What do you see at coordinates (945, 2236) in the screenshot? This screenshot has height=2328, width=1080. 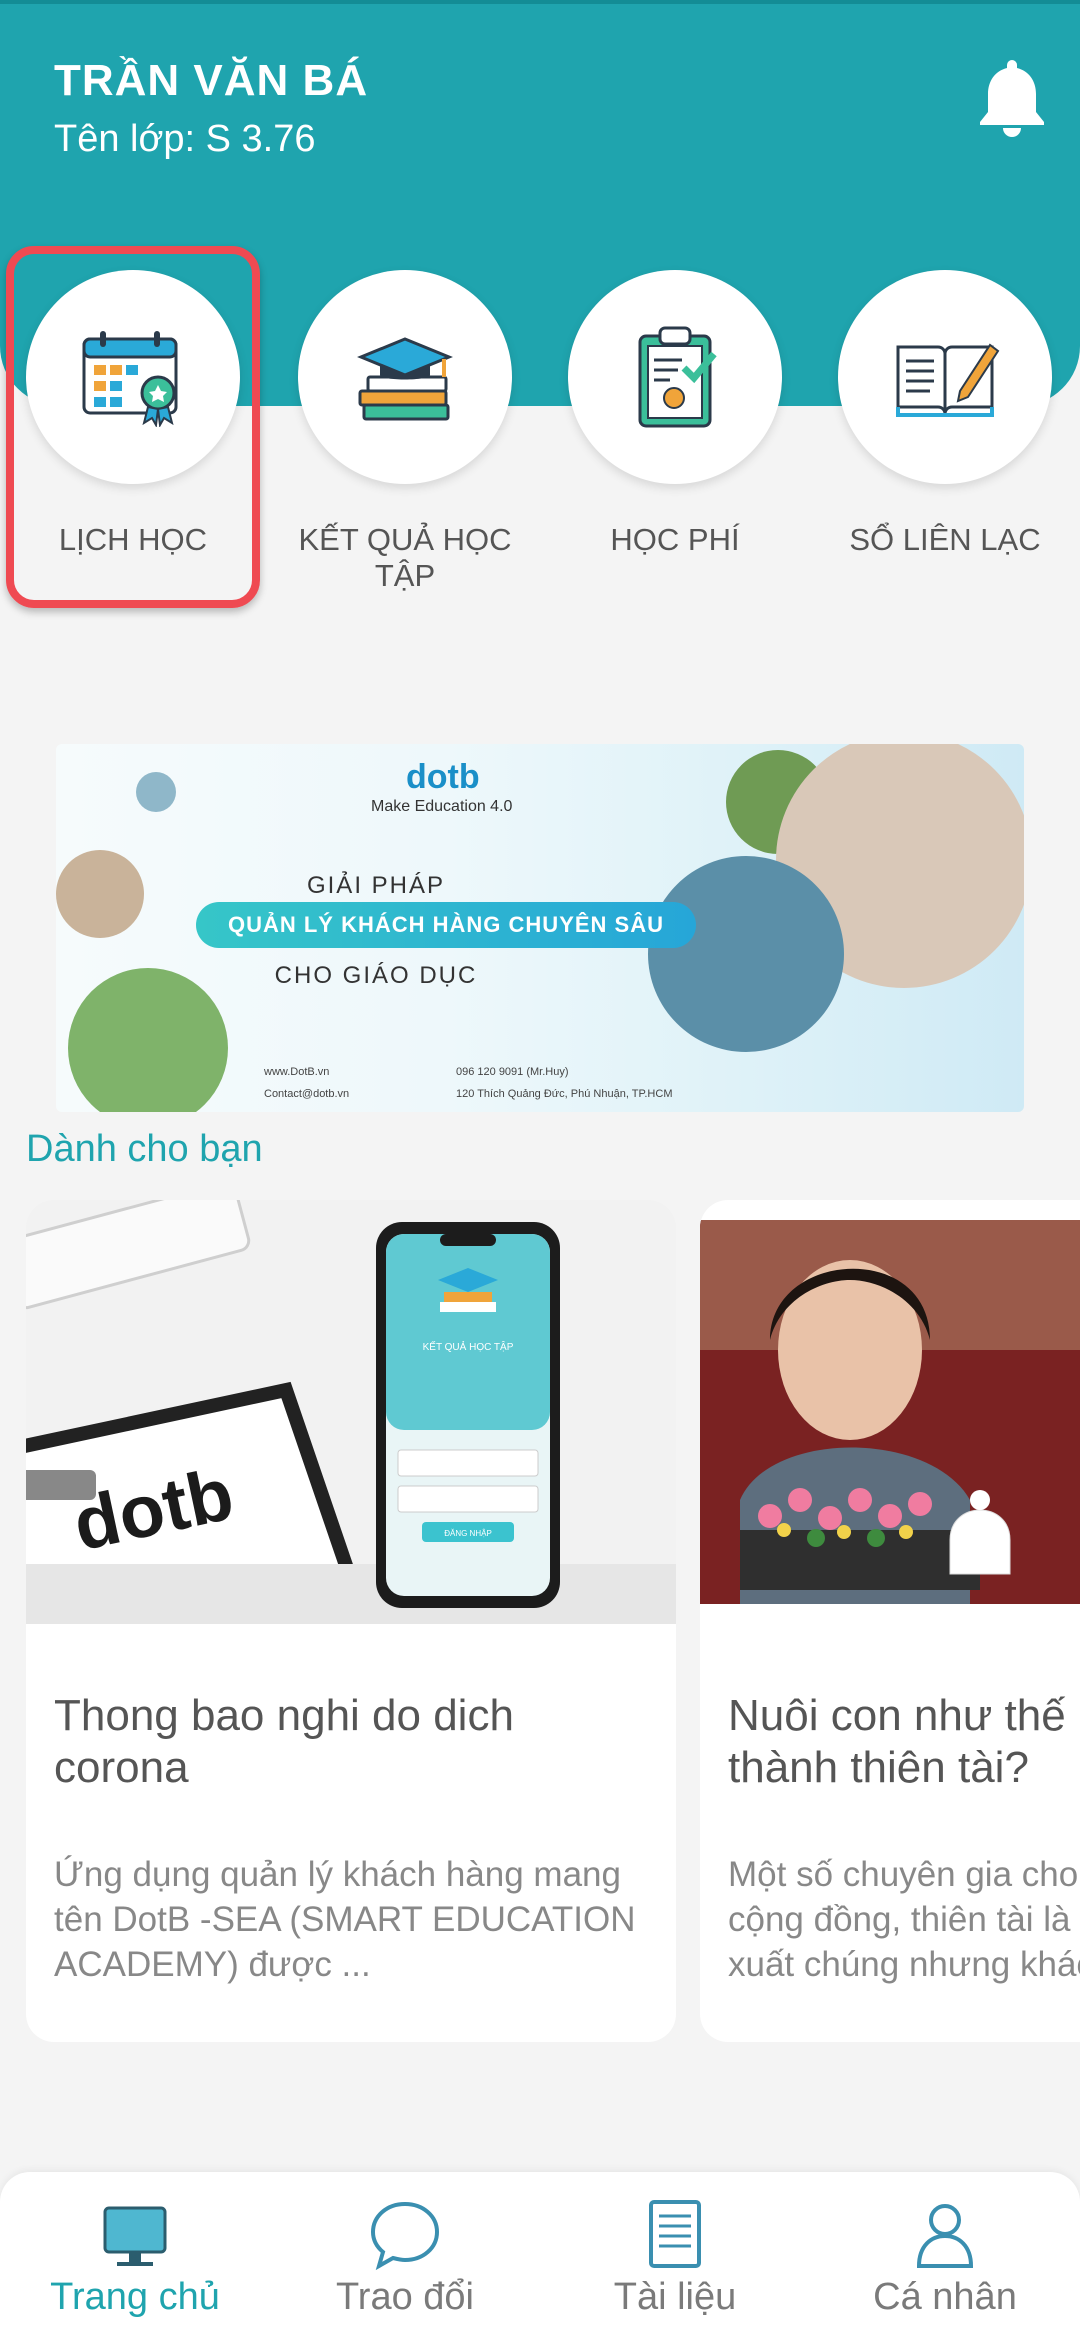 I see `user-icon` at bounding box center [945, 2236].